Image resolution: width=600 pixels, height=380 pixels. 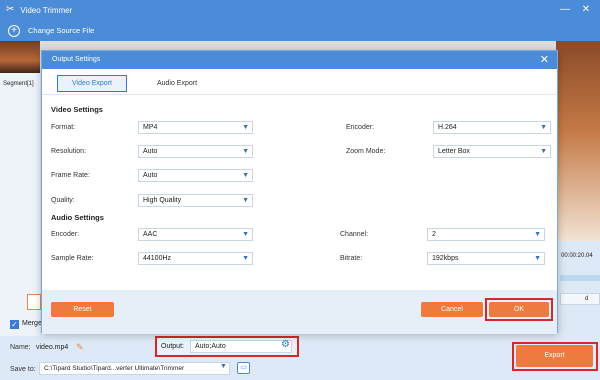 I want to click on window-title: Video Trimmer, so click(x=46, y=10).